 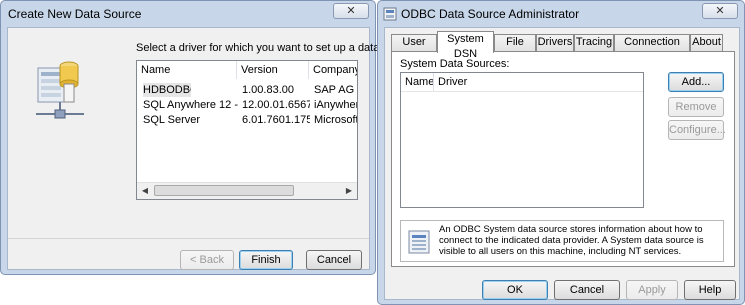 I want to click on tab-connection-pooling: Connection Pooling, so click(x=652, y=48).